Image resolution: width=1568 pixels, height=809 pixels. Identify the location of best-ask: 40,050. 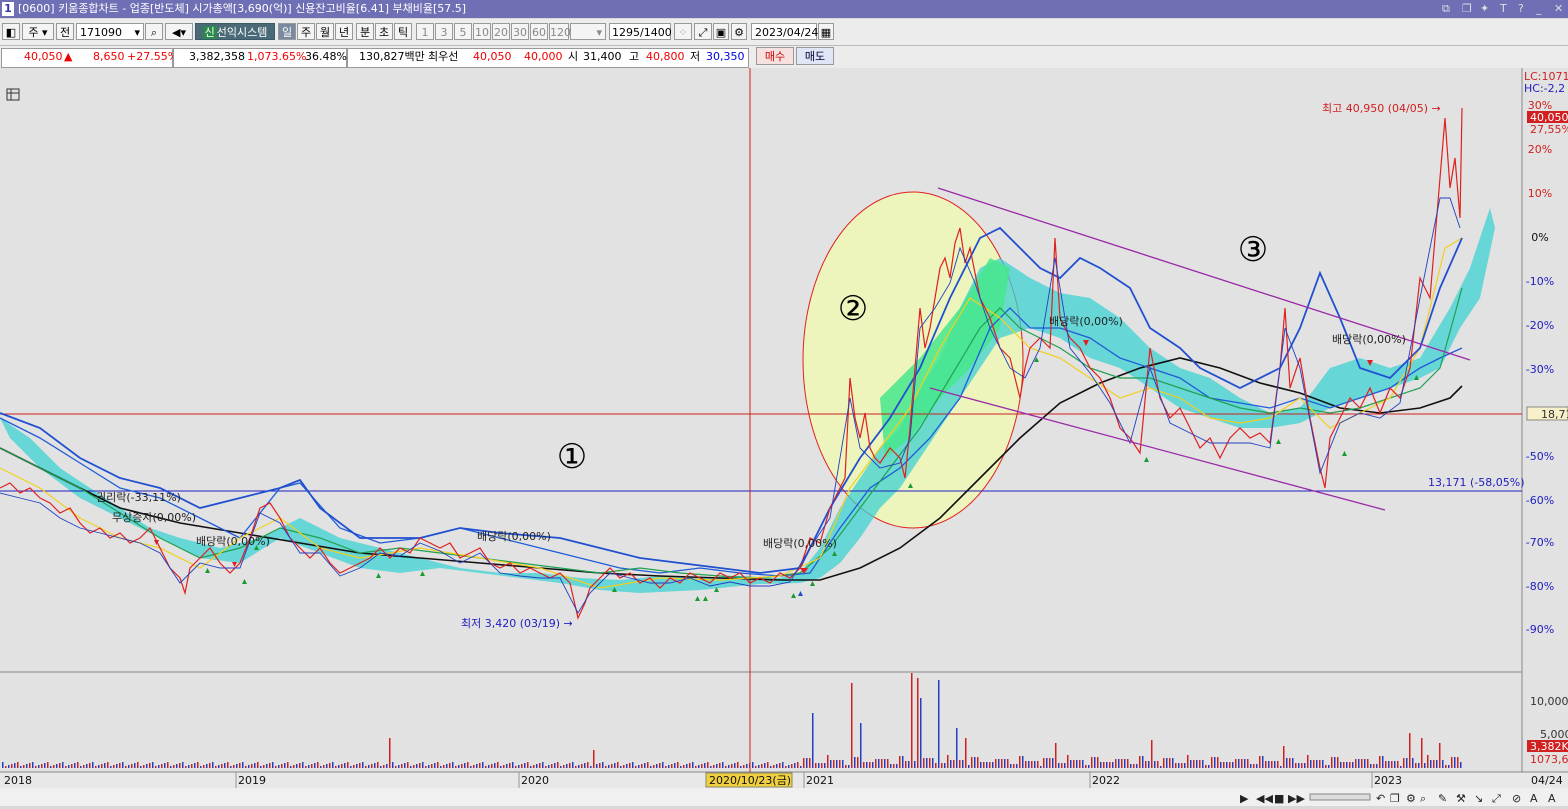
(492, 56).